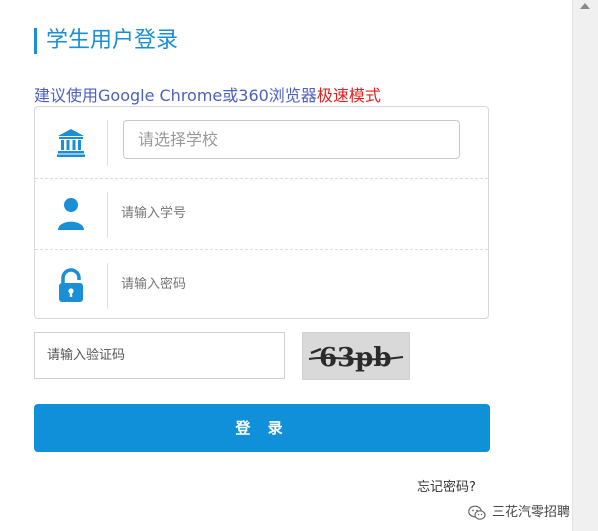 The image size is (598, 531). I want to click on captcha-input: 请输入验证码, so click(159, 355).